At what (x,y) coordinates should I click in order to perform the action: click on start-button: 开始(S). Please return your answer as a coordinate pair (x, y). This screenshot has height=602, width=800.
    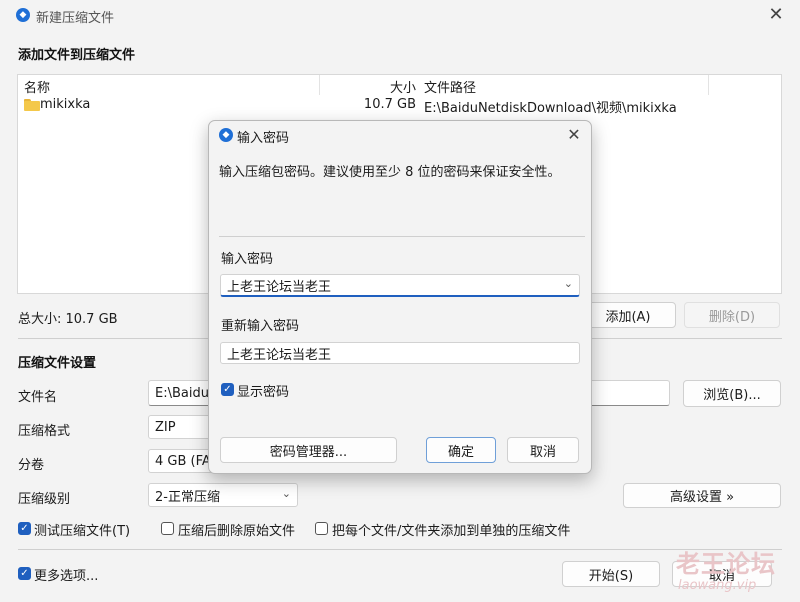
    Looking at the image, I should click on (611, 574).